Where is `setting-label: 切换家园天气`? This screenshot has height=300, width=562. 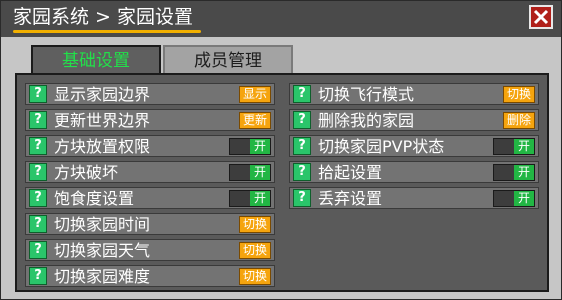
setting-label: 切换家园天气 is located at coordinates (102, 250).